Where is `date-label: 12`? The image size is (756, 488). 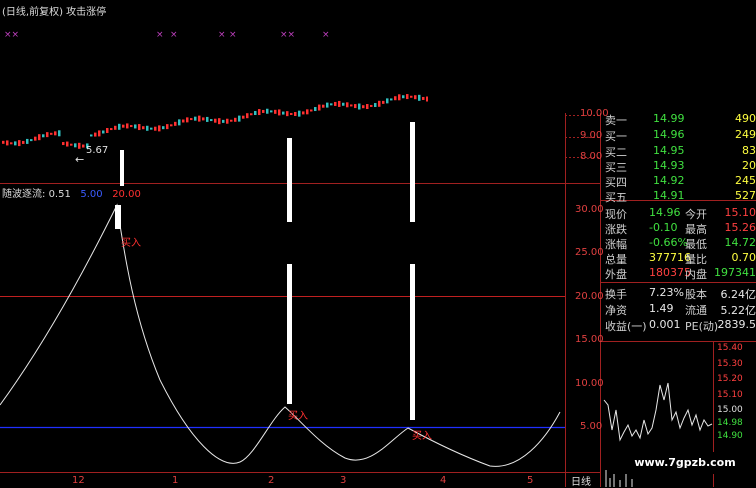 date-label: 12 is located at coordinates (78, 480).